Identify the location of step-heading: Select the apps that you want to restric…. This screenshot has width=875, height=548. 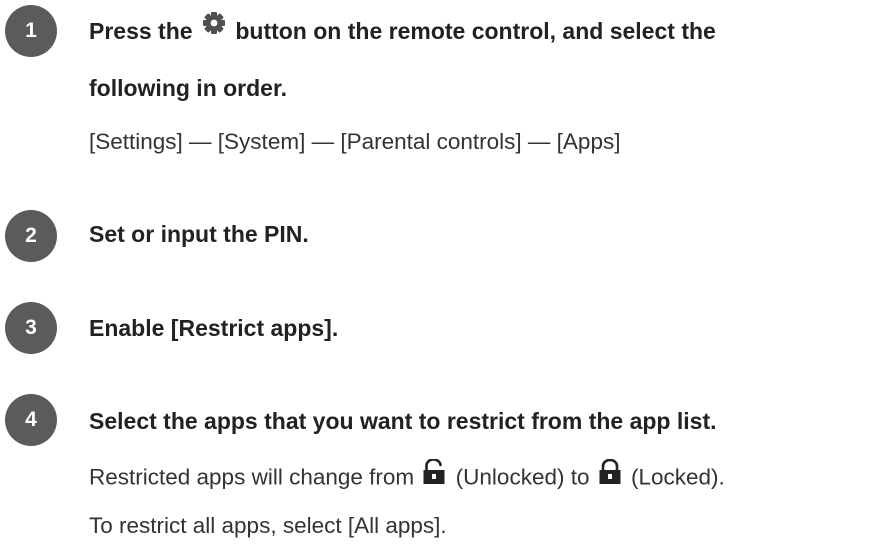
(403, 421).